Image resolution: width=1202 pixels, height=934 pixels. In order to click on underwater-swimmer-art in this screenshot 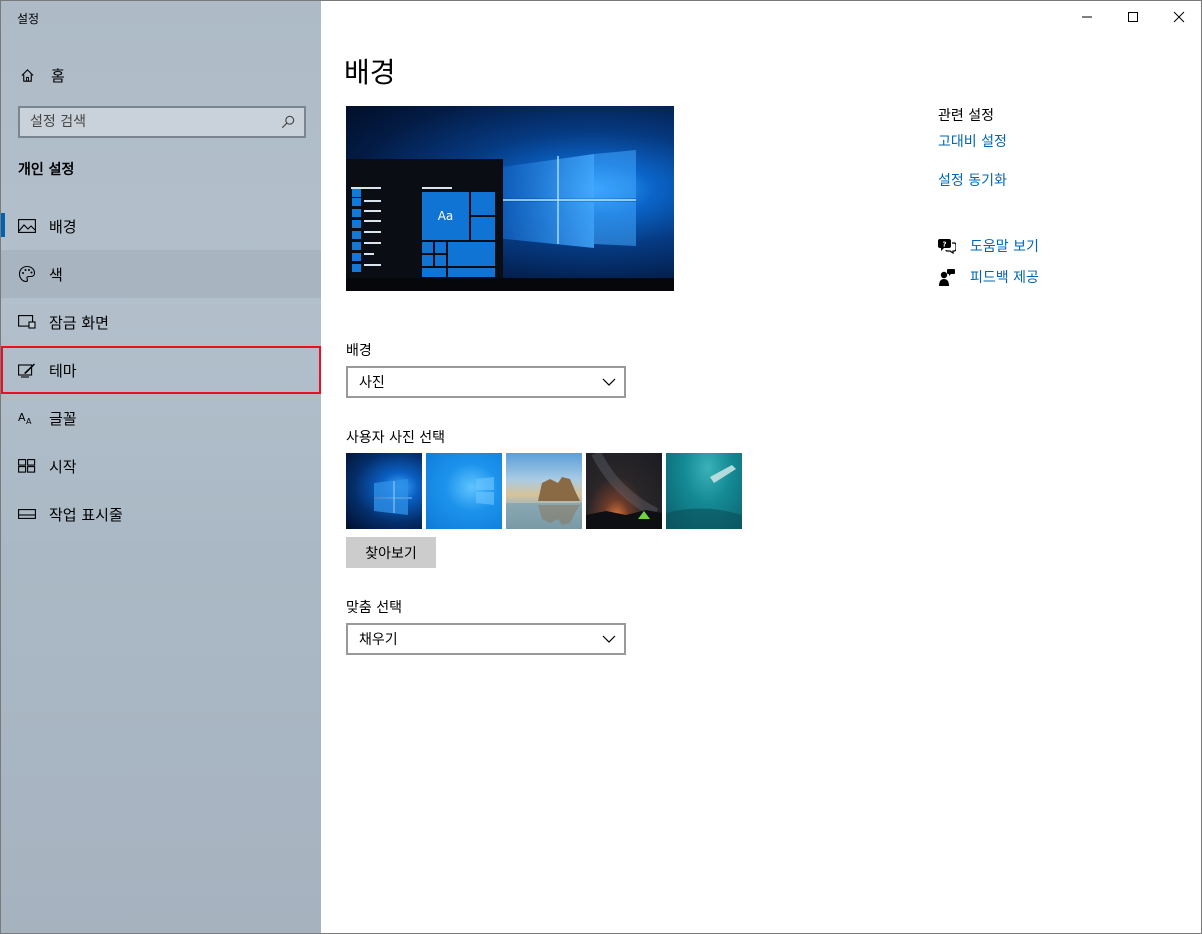, I will do `click(704, 497)`.